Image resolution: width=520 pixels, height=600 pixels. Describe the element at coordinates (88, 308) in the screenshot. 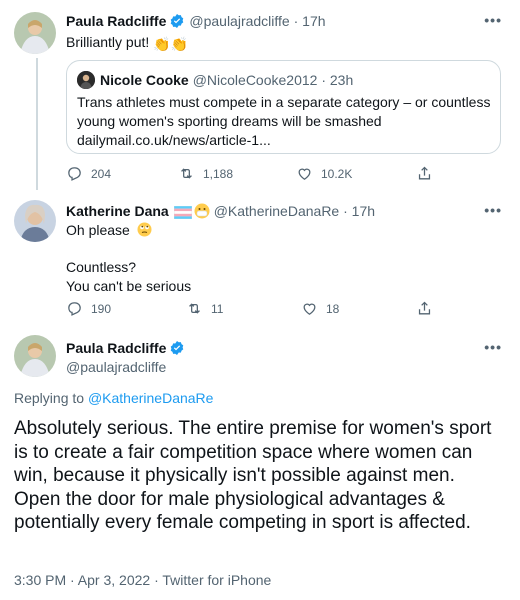

I see `reply-button: 190` at that location.